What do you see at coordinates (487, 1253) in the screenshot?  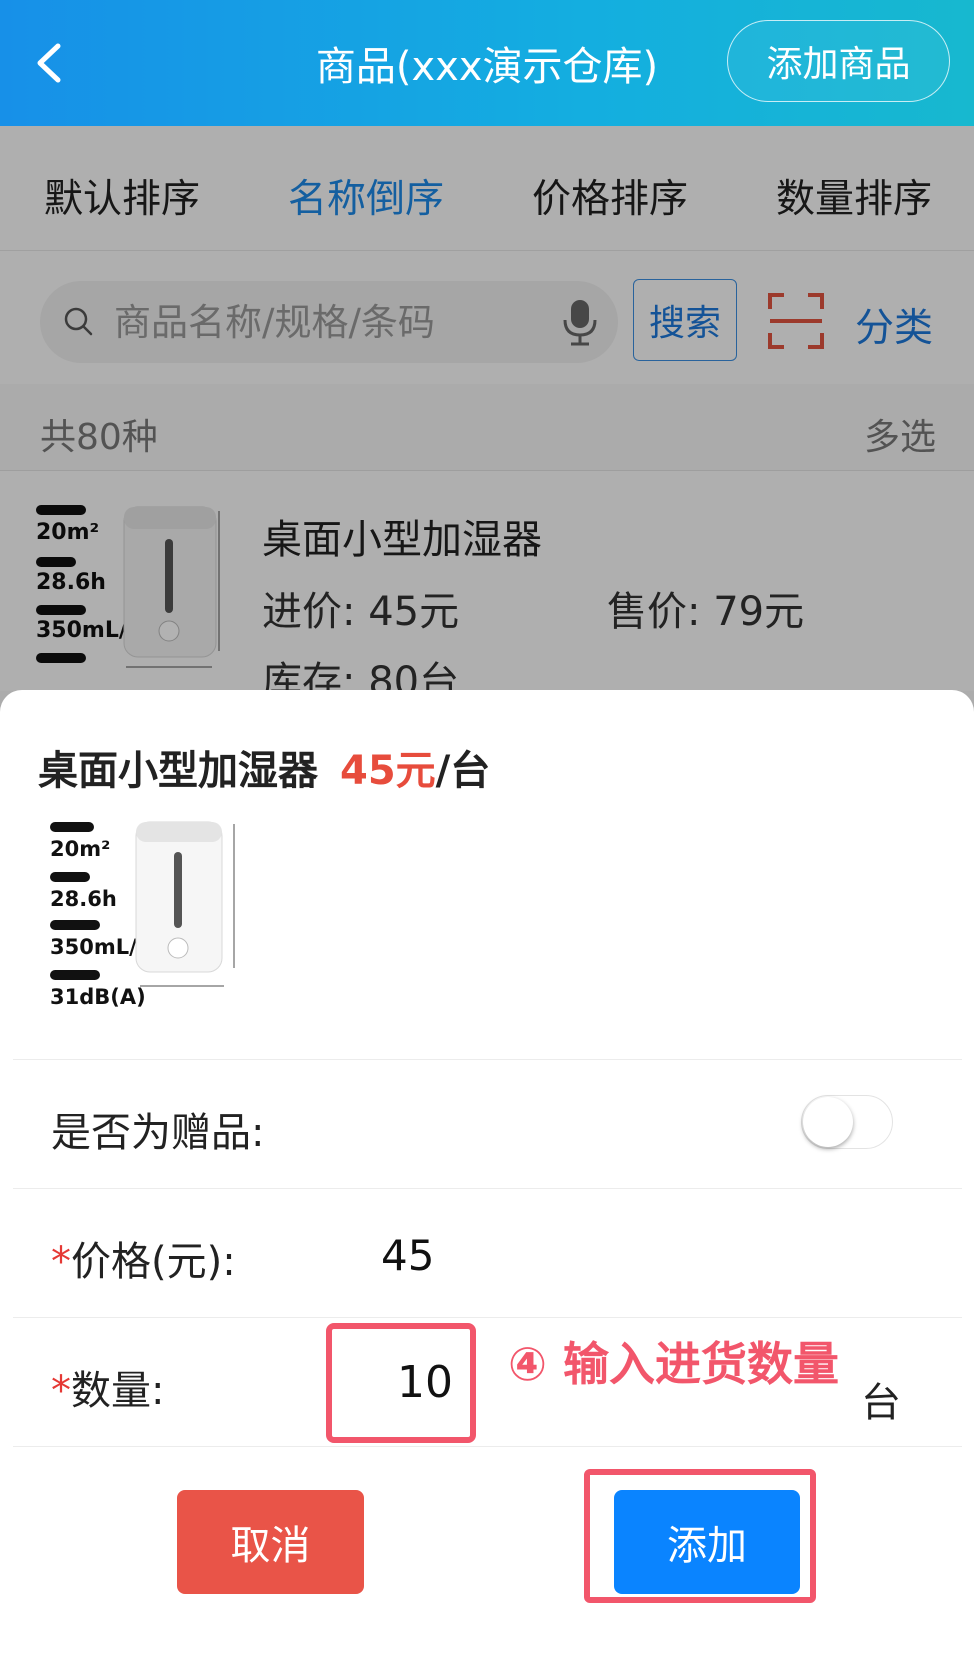 I see `price-row: *价格(元): 45` at bounding box center [487, 1253].